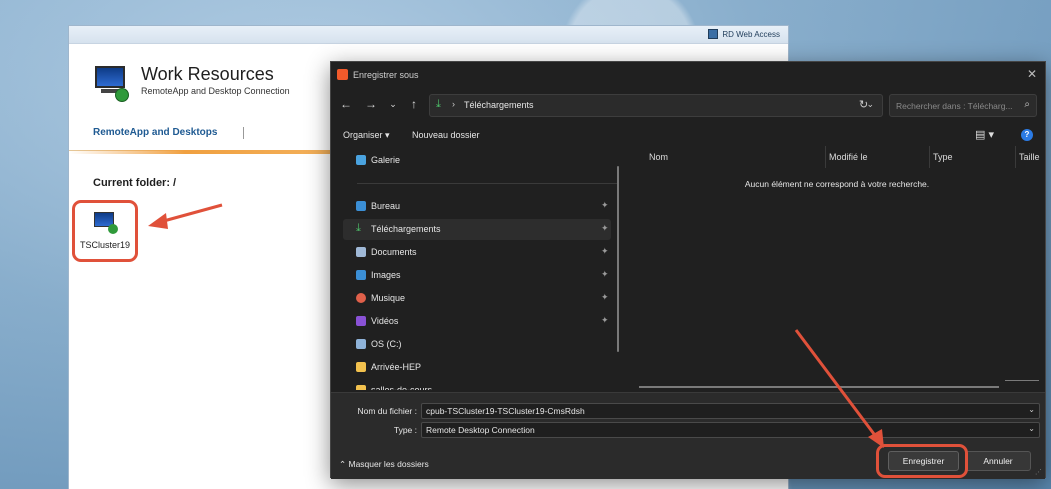 This screenshot has height=489, width=1051. What do you see at coordinates (1029, 157) in the screenshot?
I see `column-header-size: Taille` at bounding box center [1029, 157].